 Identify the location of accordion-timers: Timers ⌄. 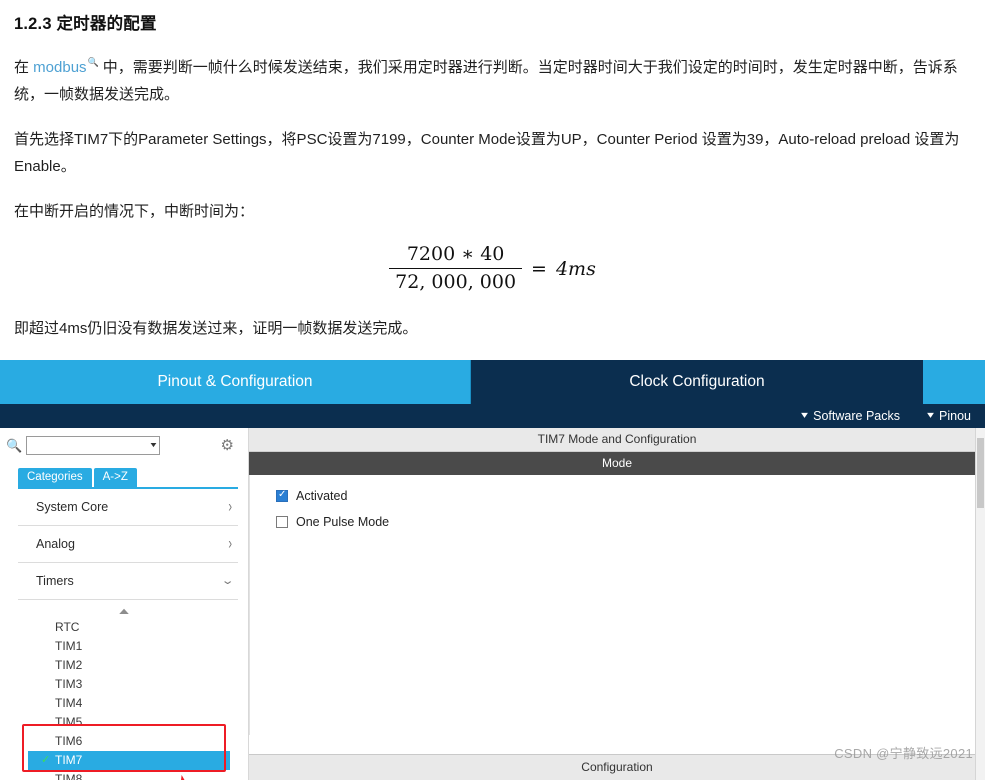
(128, 581).